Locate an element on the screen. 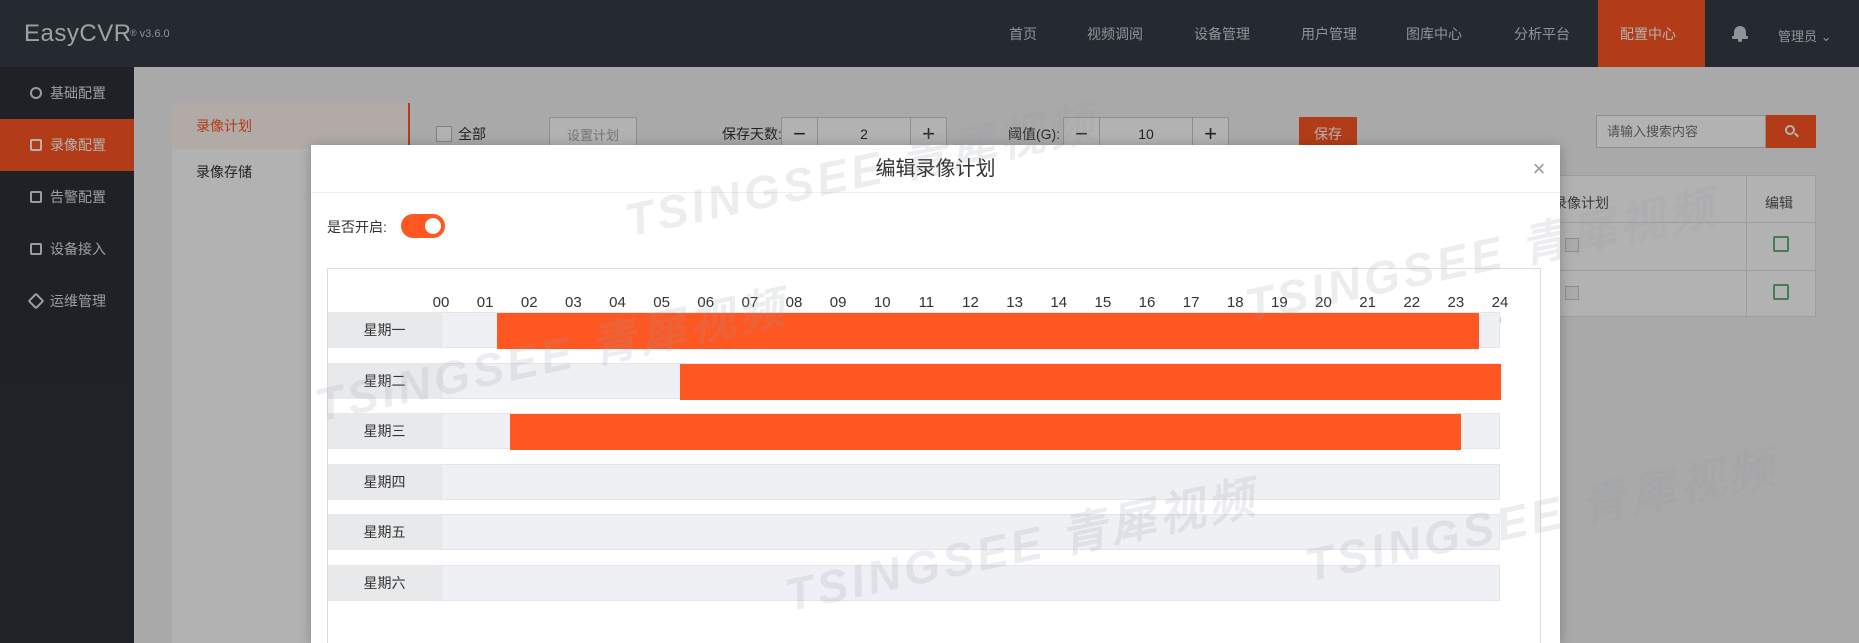 The image size is (1859, 643). day-row: 星期四 is located at coordinates (914, 481).